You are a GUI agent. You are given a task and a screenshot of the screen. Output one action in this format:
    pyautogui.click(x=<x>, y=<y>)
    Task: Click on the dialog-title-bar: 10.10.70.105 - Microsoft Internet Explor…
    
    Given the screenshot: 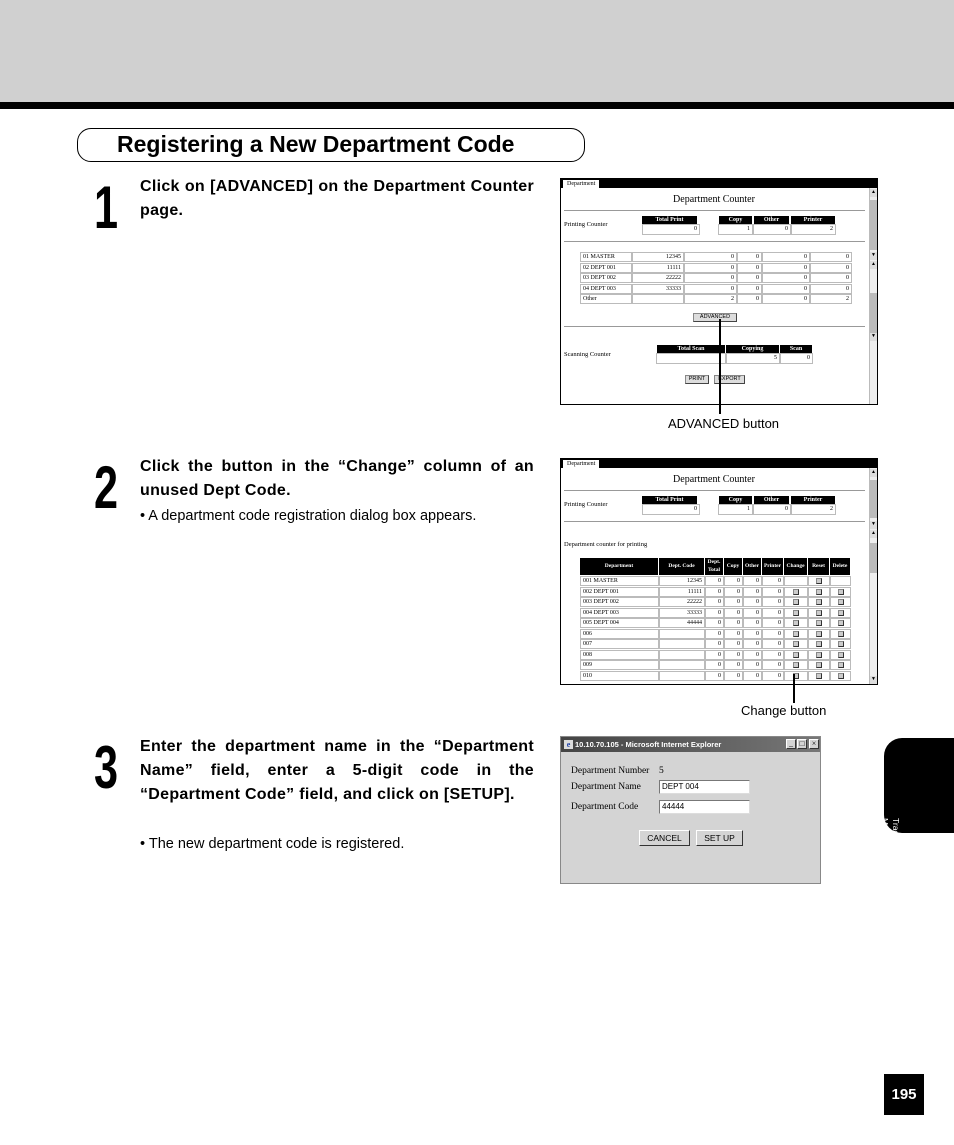 What is the action you would take?
    pyautogui.click(x=690, y=744)
    